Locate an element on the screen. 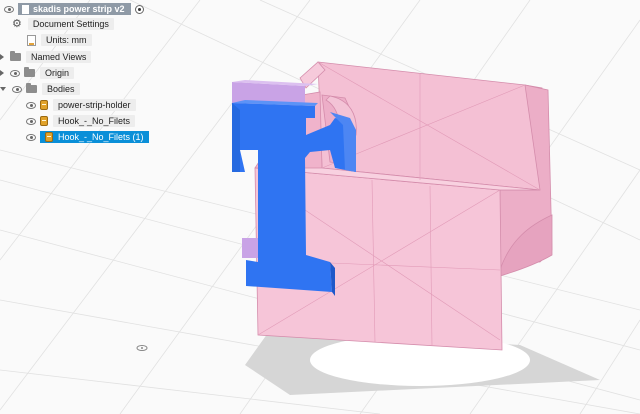  selected-body-chip: Hook_-_No_Filets (1) is located at coordinates (94, 137).